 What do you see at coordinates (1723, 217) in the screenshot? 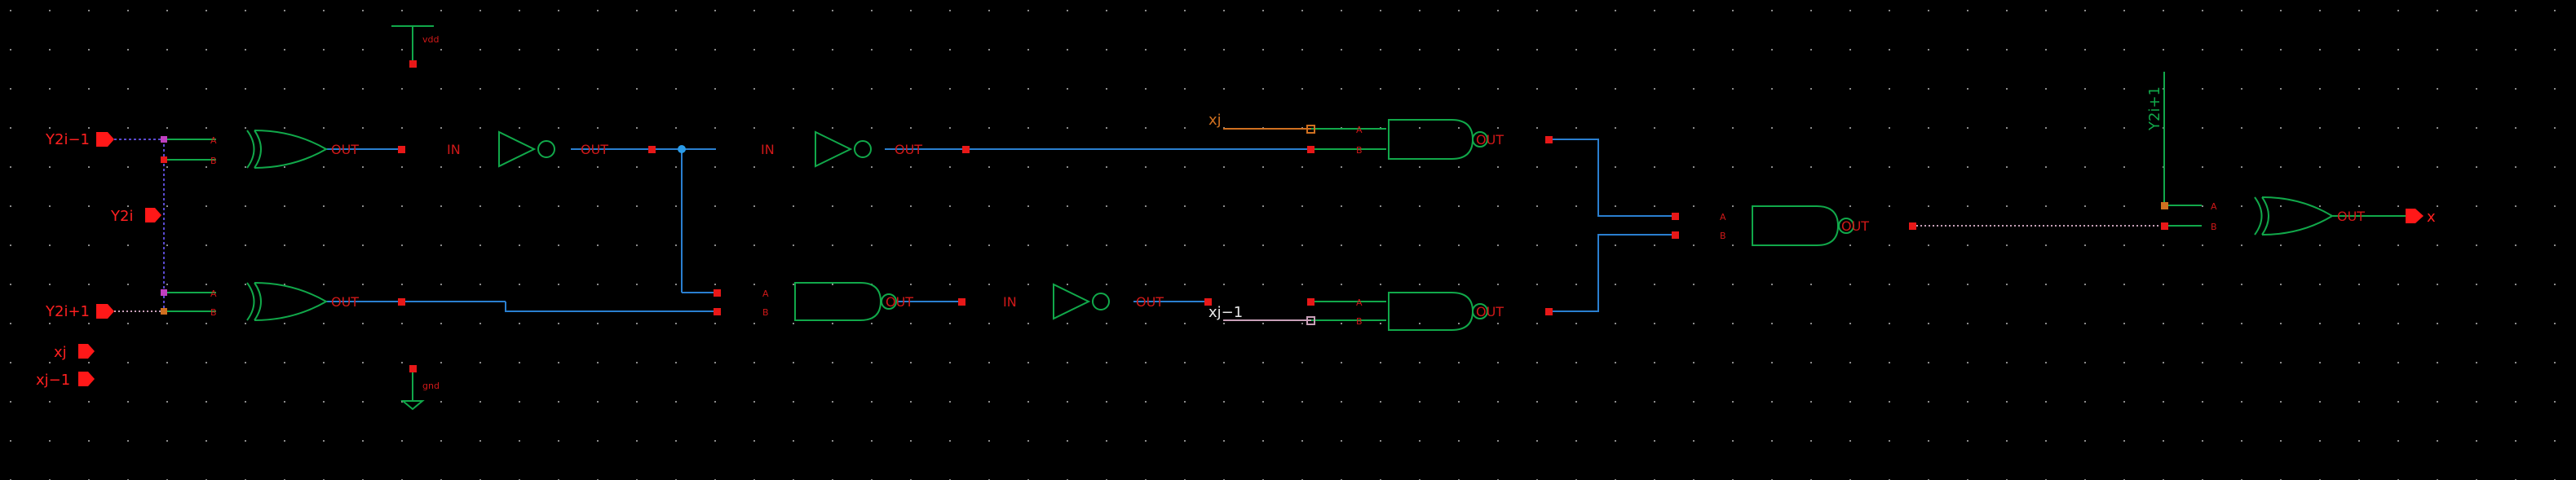
I see `nand-final-pin-a: A` at bounding box center [1723, 217].